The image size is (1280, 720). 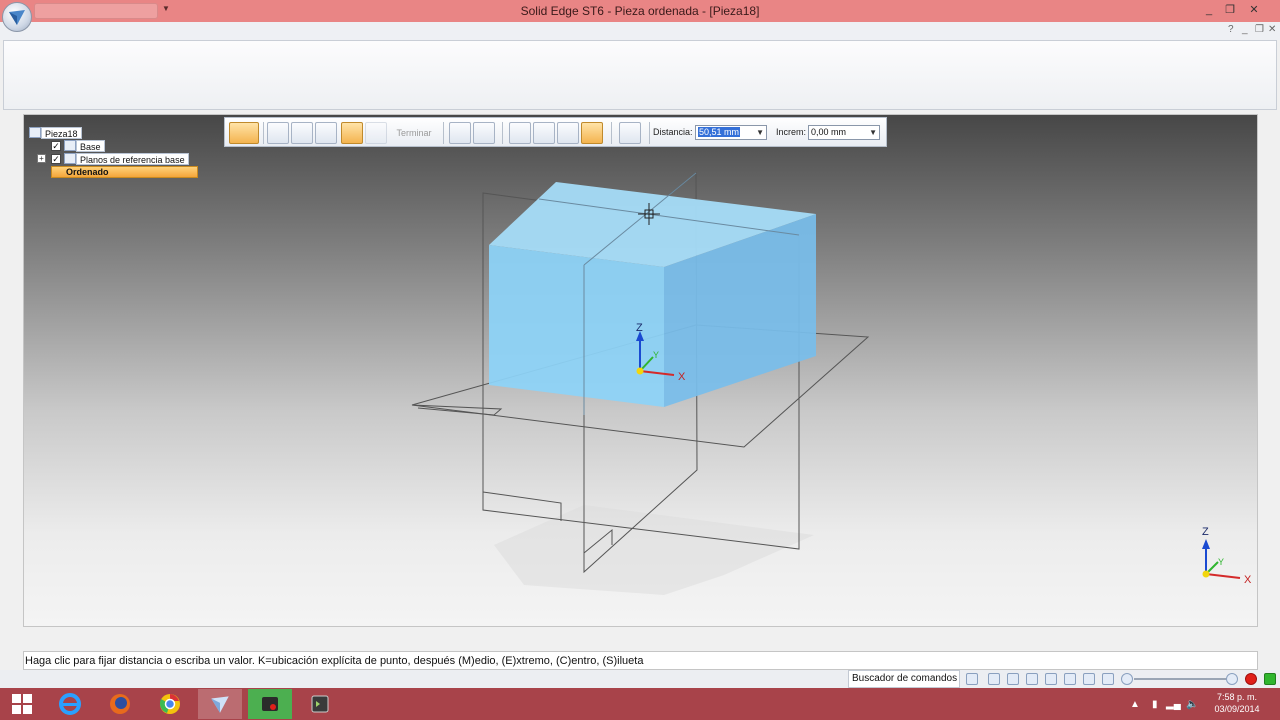 I want to click on taskbar-chrome, so click(x=170, y=704).